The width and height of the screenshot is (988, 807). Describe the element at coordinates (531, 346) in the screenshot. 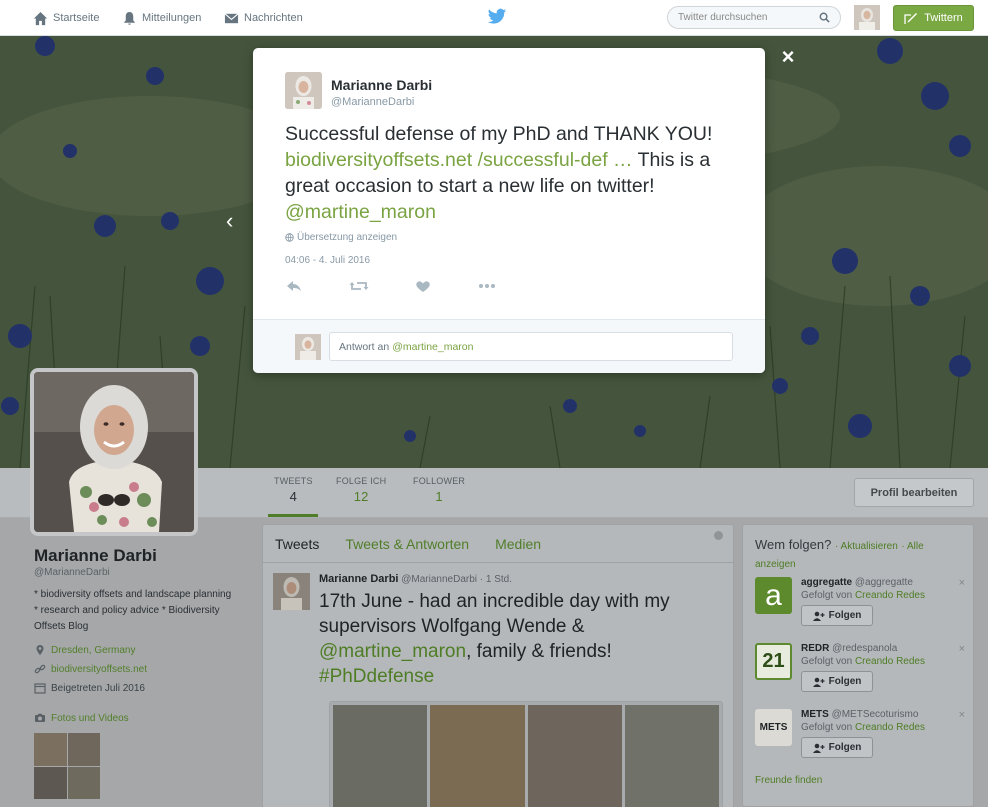

I see `reply-input: Antwort an @martine_maron` at that location.